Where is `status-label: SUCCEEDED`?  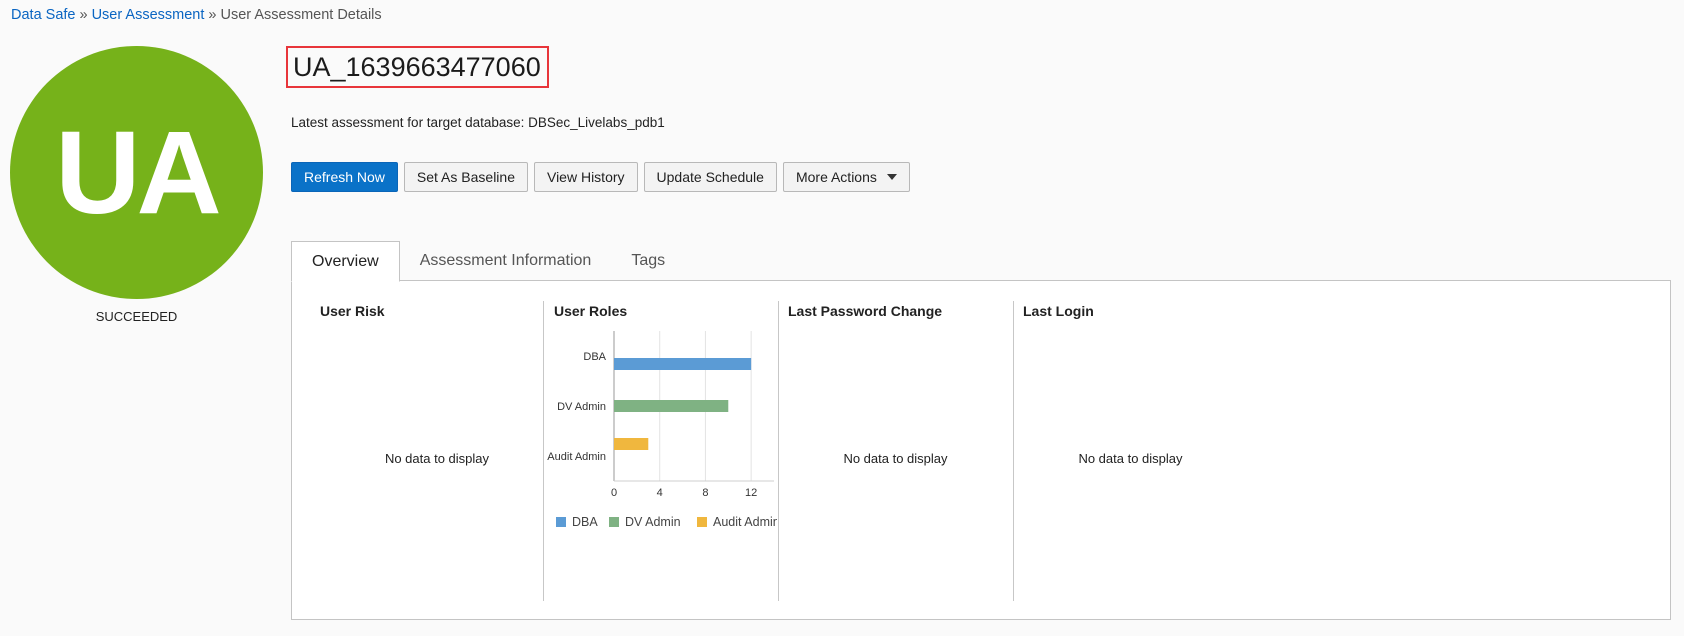
status-label: SUCCEEDED is located at coordinates (136, 316).